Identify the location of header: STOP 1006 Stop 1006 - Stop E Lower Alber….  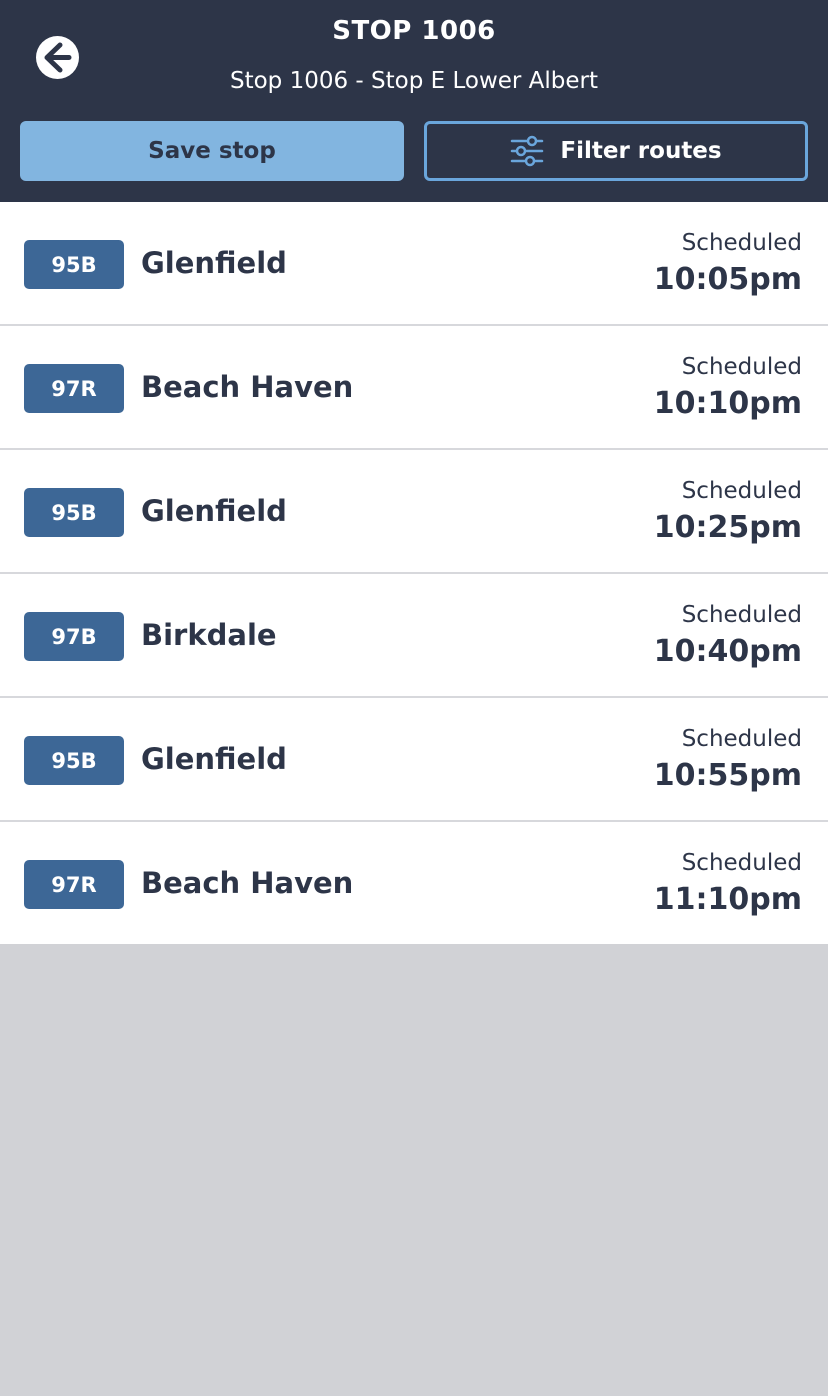
(414, 101).